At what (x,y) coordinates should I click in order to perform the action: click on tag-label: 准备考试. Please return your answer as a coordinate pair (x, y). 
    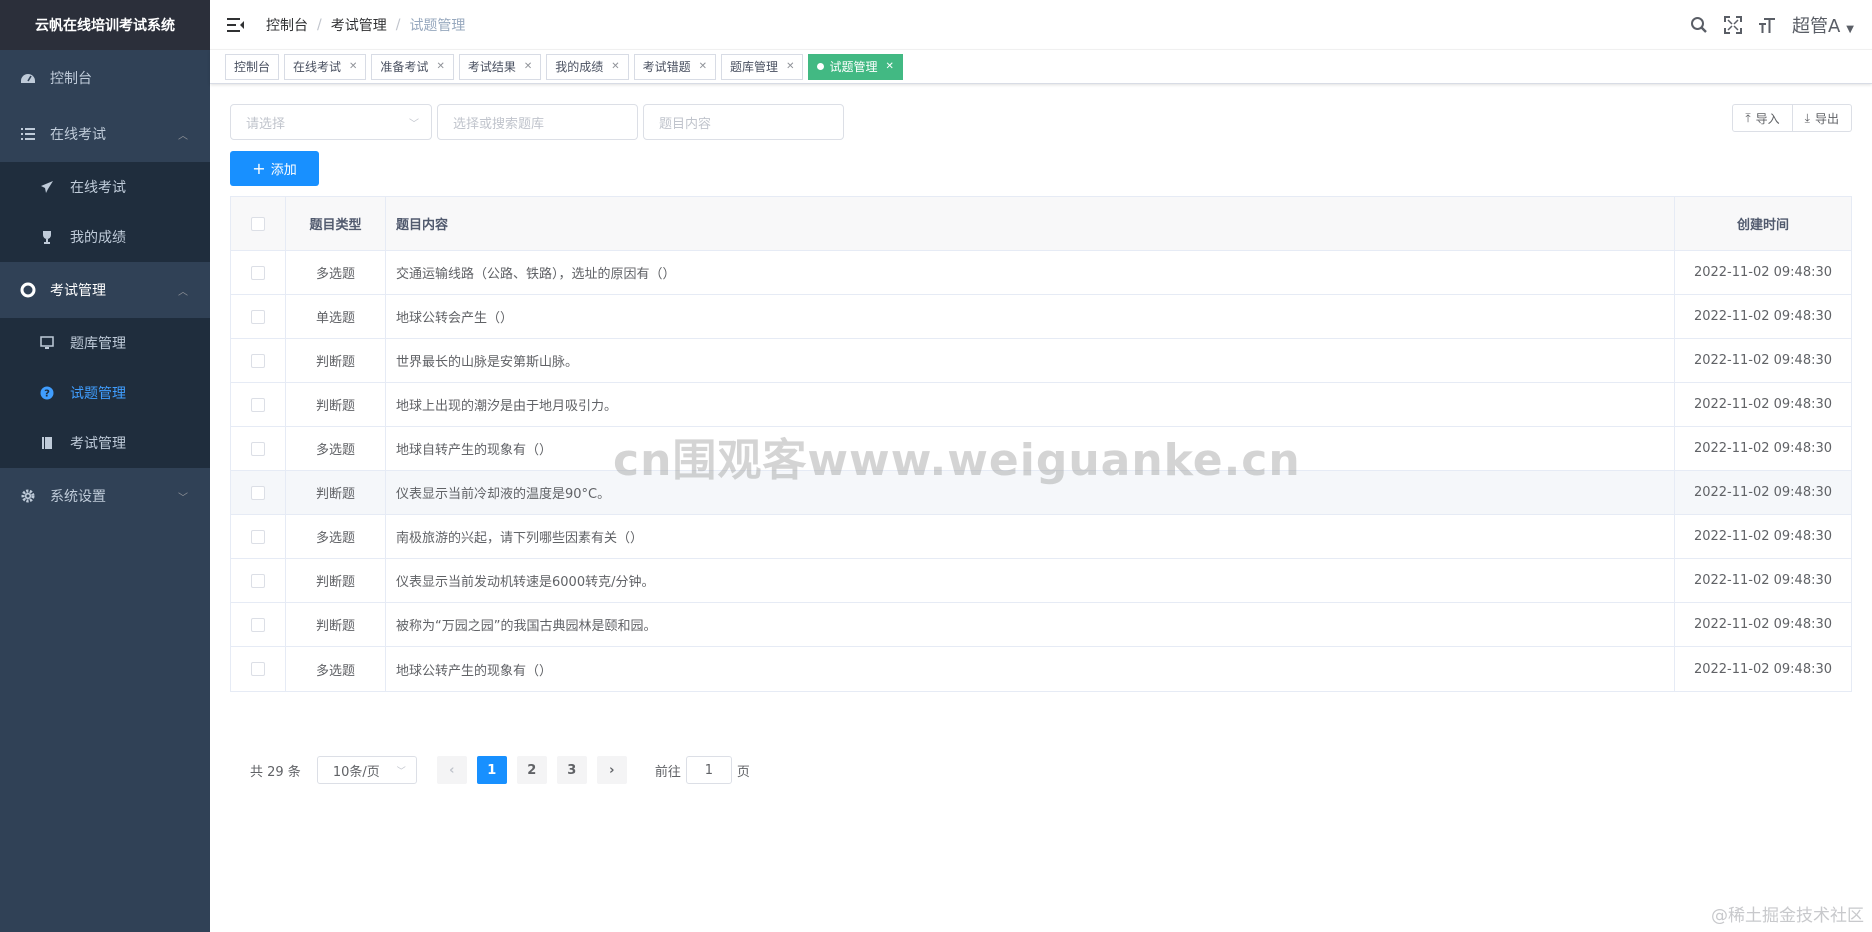
    Looking at the image, I should click on (404, 67).